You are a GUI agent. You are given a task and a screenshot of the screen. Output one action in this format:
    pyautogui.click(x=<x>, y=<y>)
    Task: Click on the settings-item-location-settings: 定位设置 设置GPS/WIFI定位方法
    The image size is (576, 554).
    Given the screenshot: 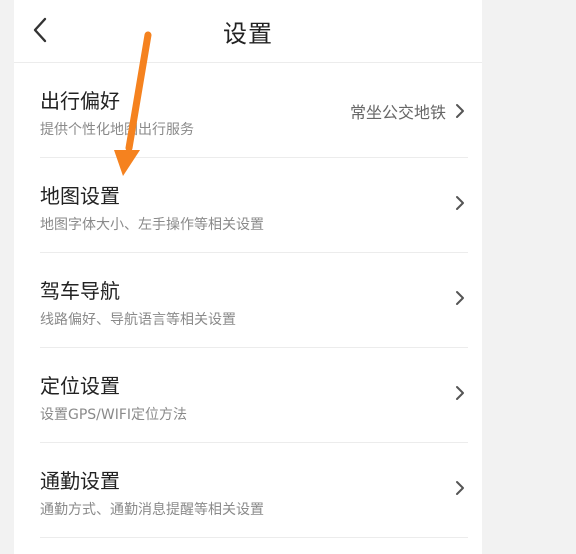 What is the action you would take?
    pyautogui.click(x=254, y=395)
    